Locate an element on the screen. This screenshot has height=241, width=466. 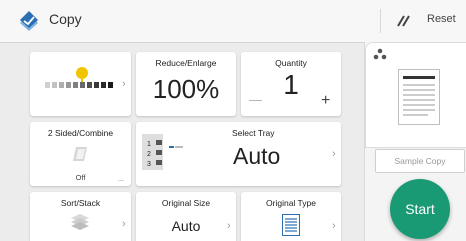
sort-stack-label: Sort/Stack is located at coordinates (80, 203).